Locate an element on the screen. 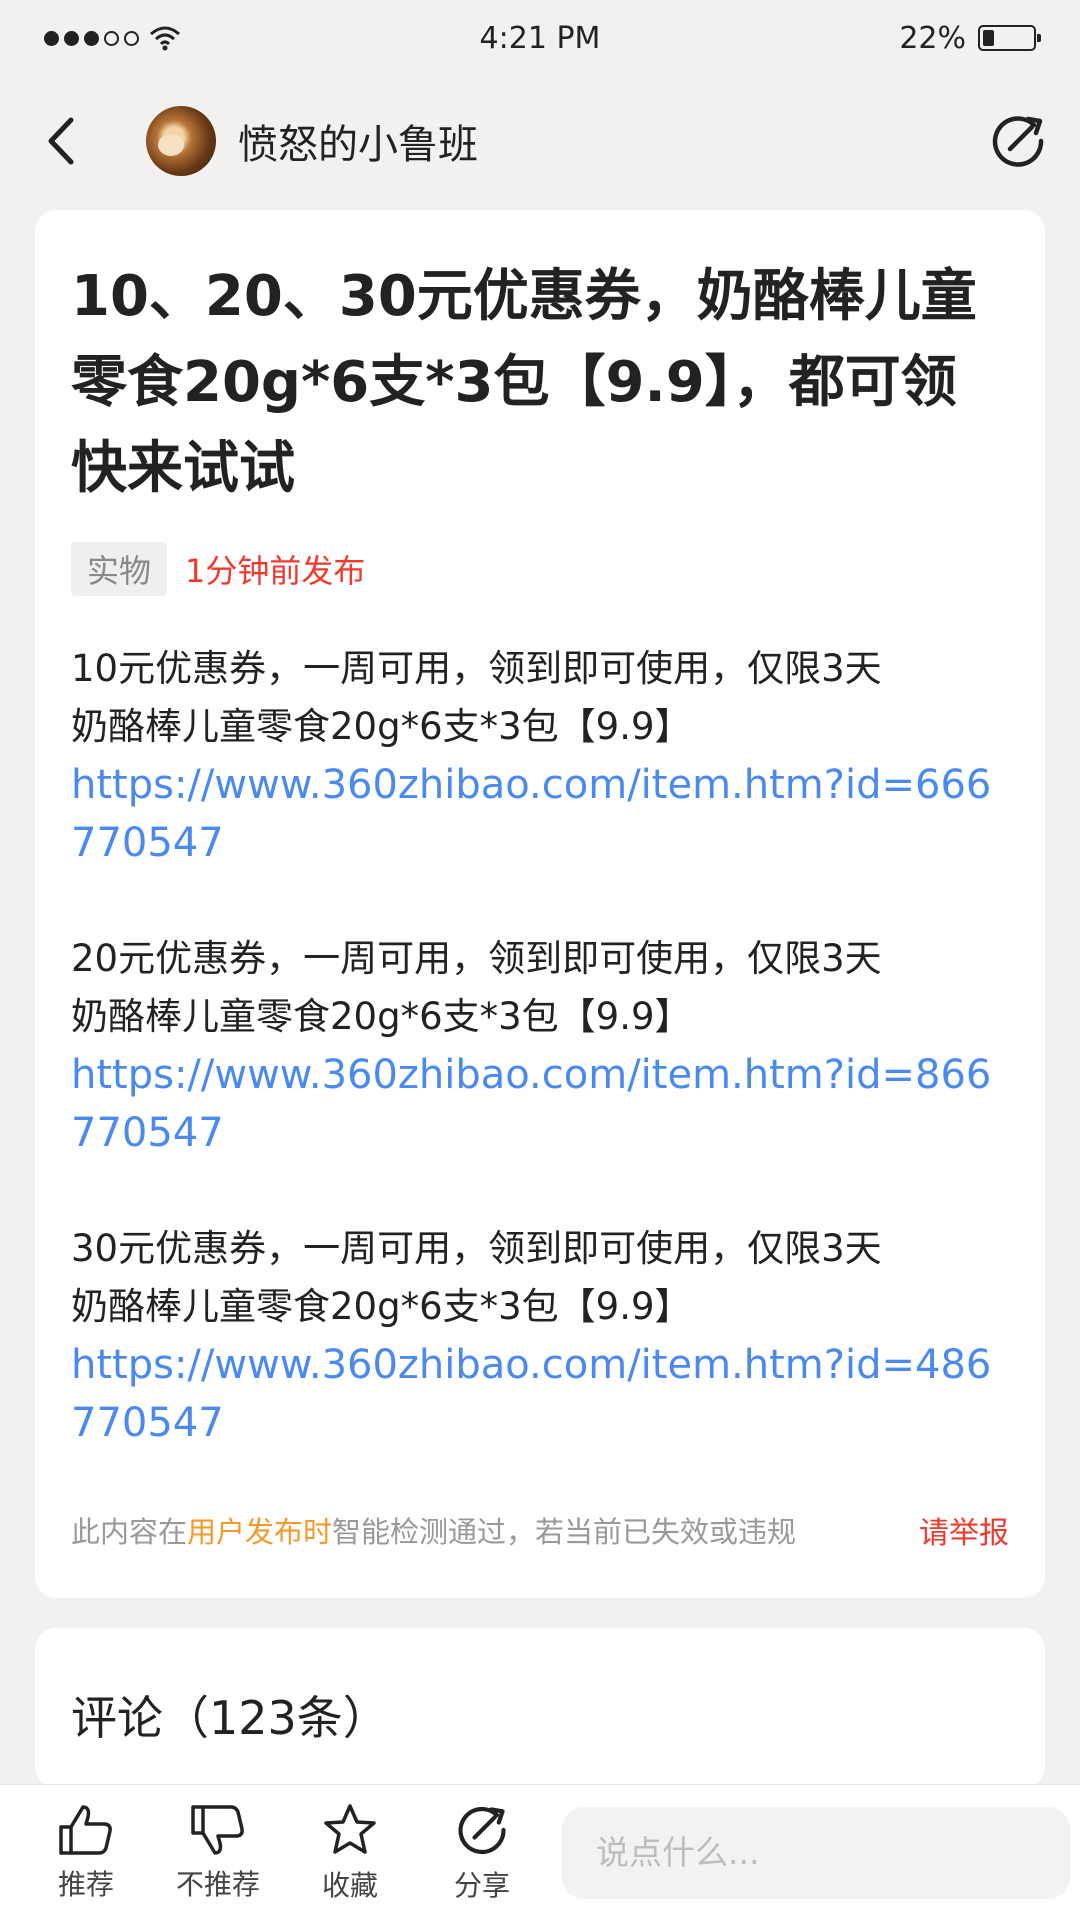 The height and width of the screenshot is (1920, 1080). moderation-suffix: 智能检测通过，若当前已失效或违规 is located at coordinates (564, 1532).